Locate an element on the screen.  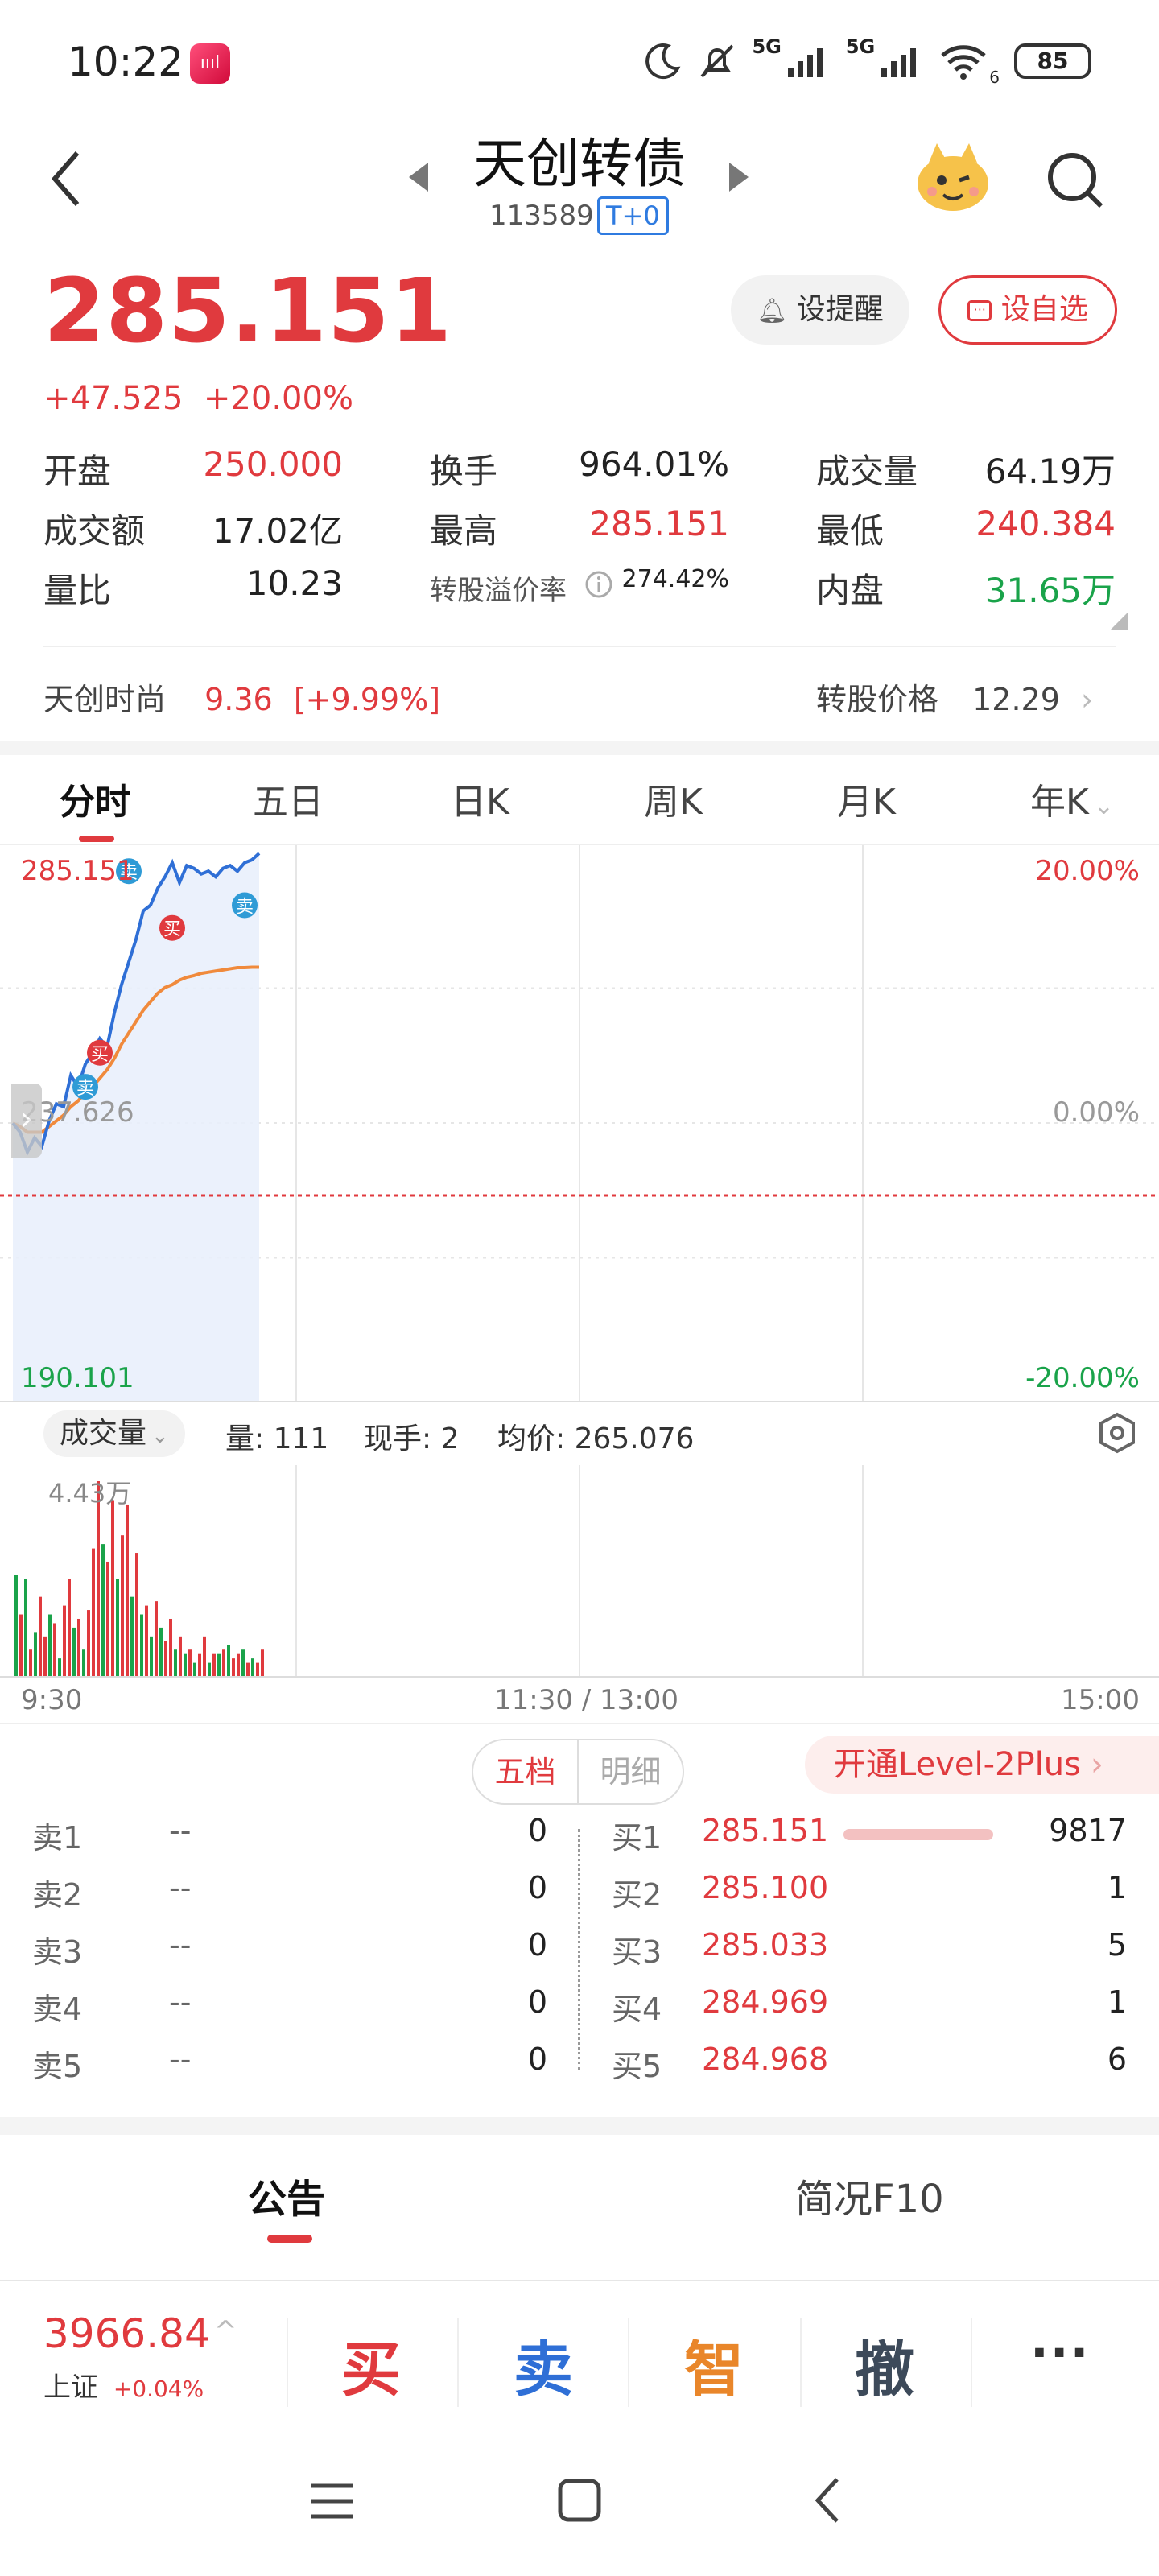
side-handle: › is located at coordinates (26, 1121).